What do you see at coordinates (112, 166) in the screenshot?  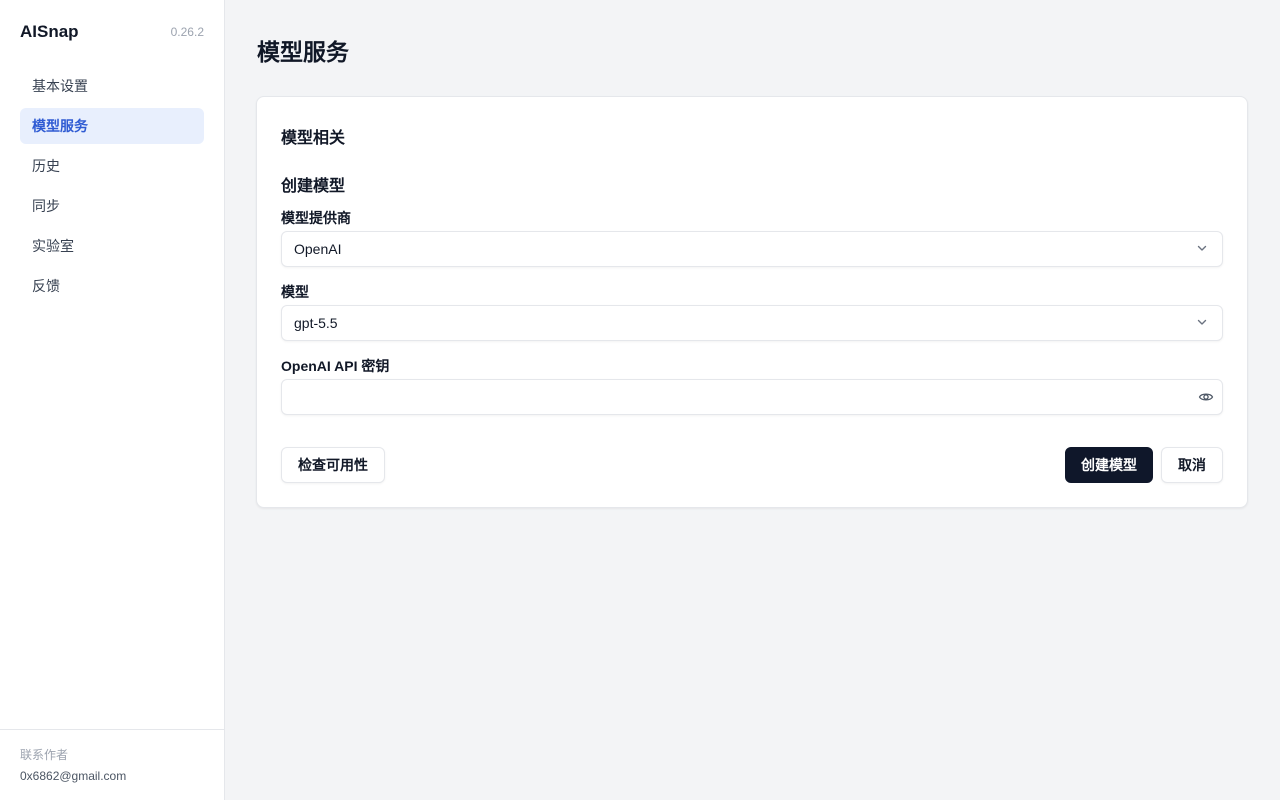 I see `sidebar-item-history: 历史` at bounding box center [112, 166].